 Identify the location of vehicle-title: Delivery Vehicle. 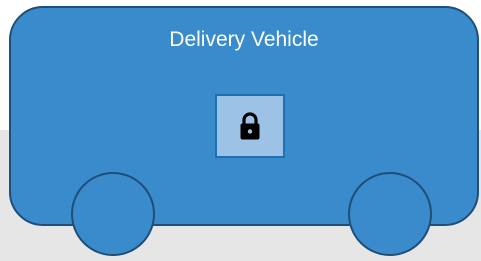
(244, 39).